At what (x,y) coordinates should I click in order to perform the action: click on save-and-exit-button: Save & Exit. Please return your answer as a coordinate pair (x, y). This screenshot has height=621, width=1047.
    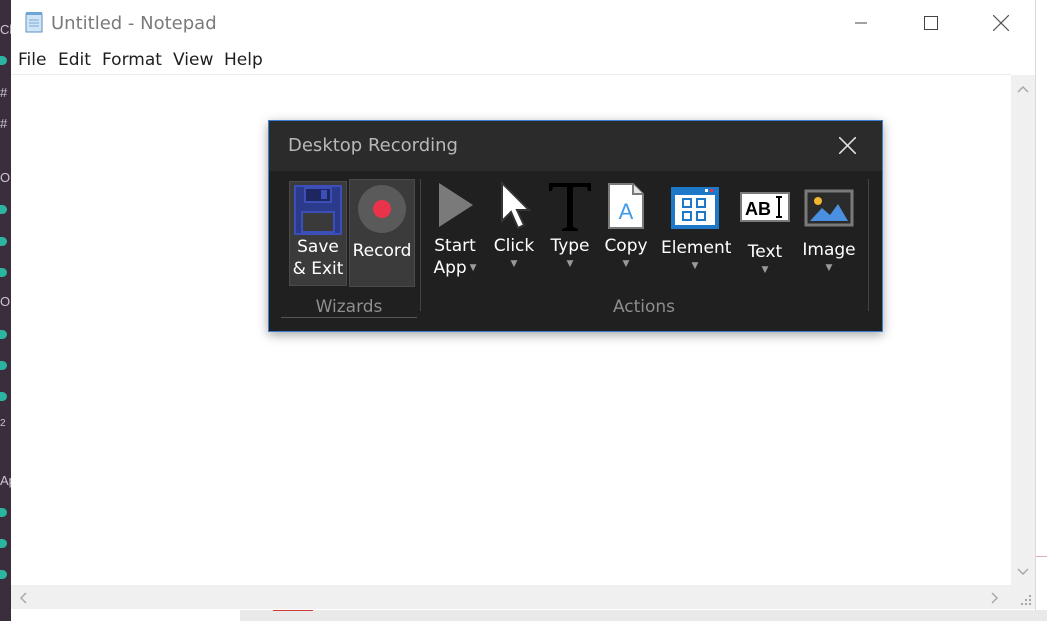
    Looking at the image, I should click on (318, 233).